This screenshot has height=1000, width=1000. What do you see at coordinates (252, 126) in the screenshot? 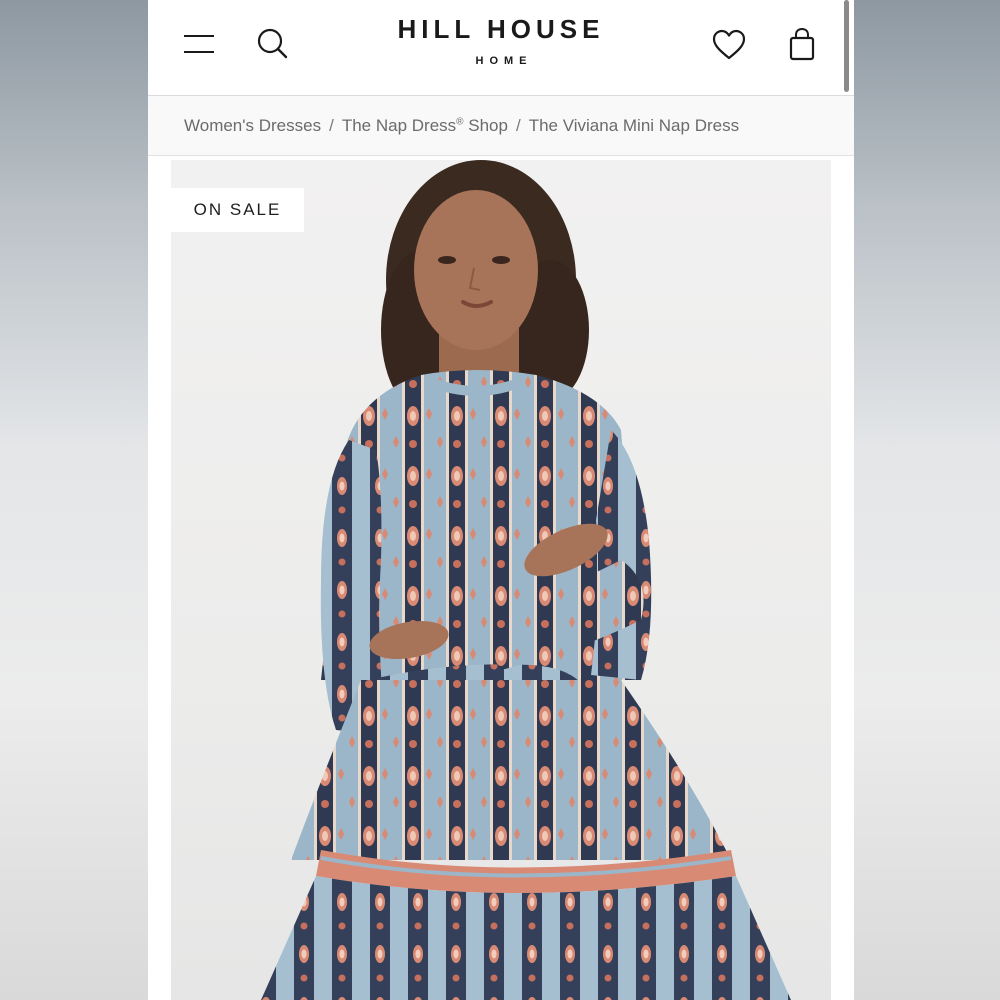
I see `breadcrumb-womens-dresses: Women's Dresses` at bounding box center [252, 126].